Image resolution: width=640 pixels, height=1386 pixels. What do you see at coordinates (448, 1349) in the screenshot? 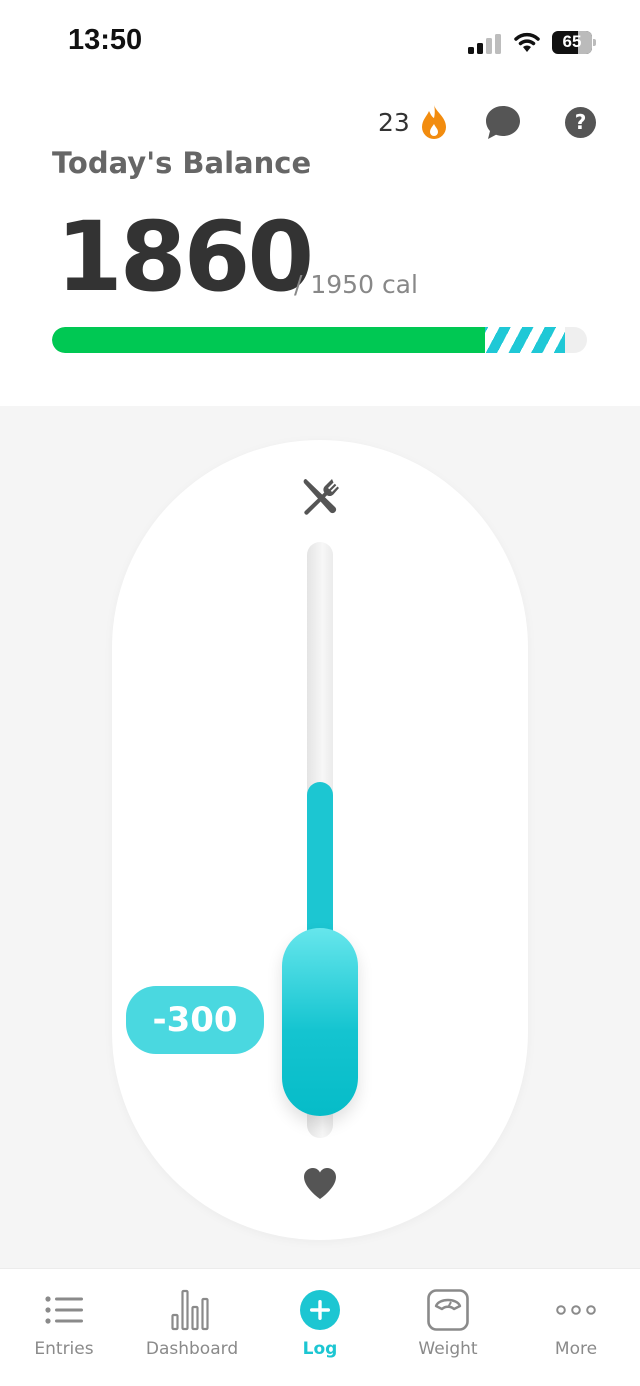
I see `nav-label-weight: Weight` at bounding box center [448, 1349].